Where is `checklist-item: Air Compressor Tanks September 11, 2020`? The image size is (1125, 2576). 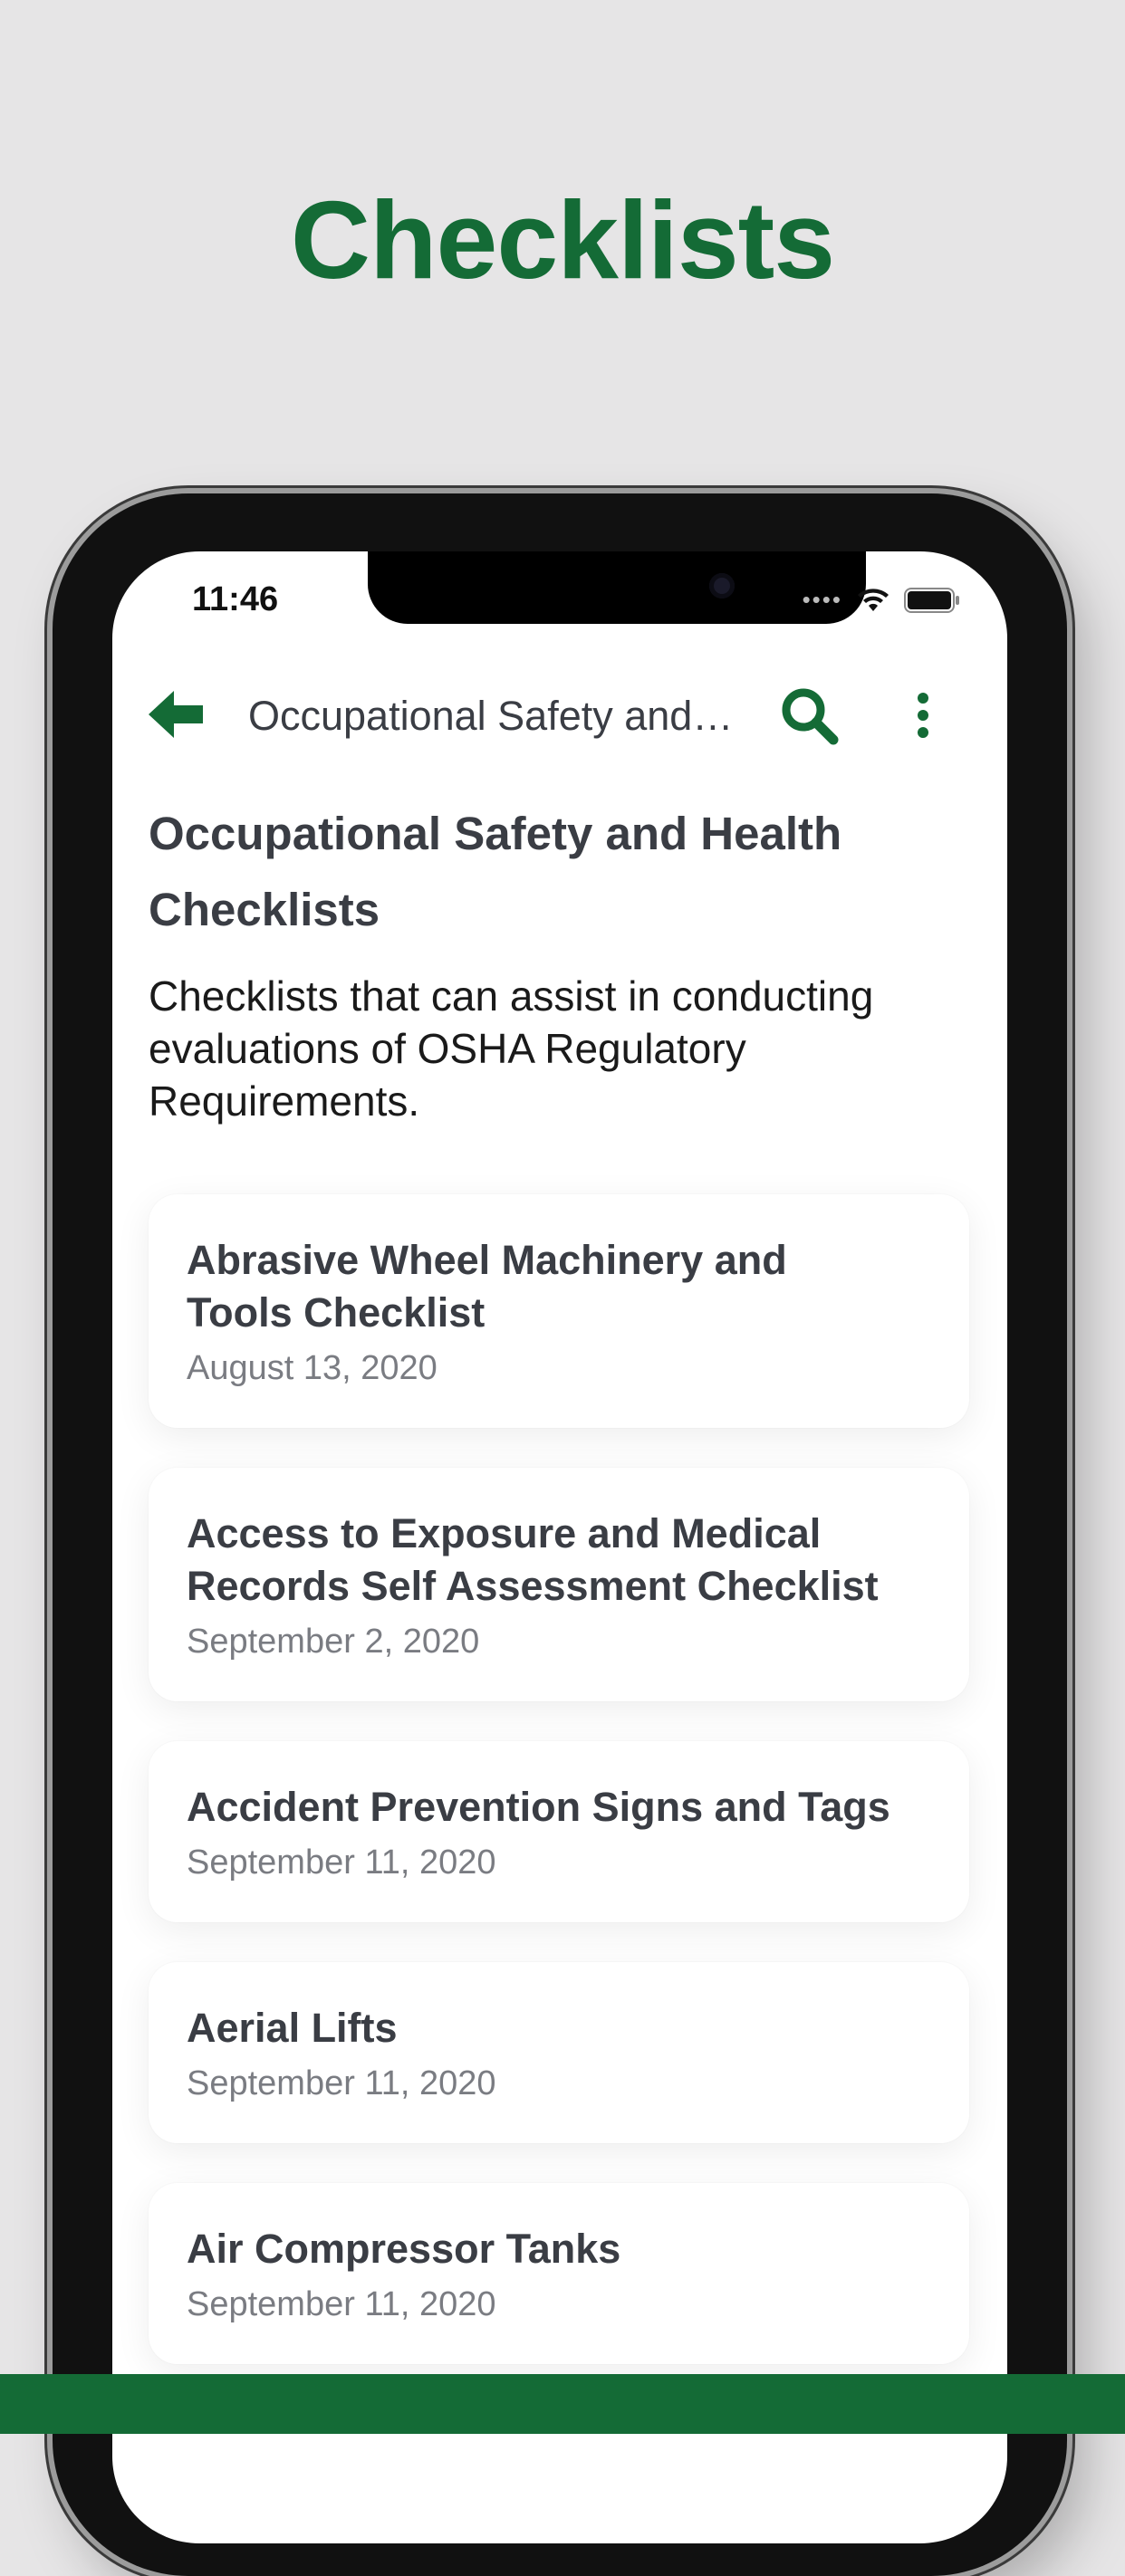
checklist-item: Air Compressor Tanks September 11, 2020 is located at coordinates (559, 2273).